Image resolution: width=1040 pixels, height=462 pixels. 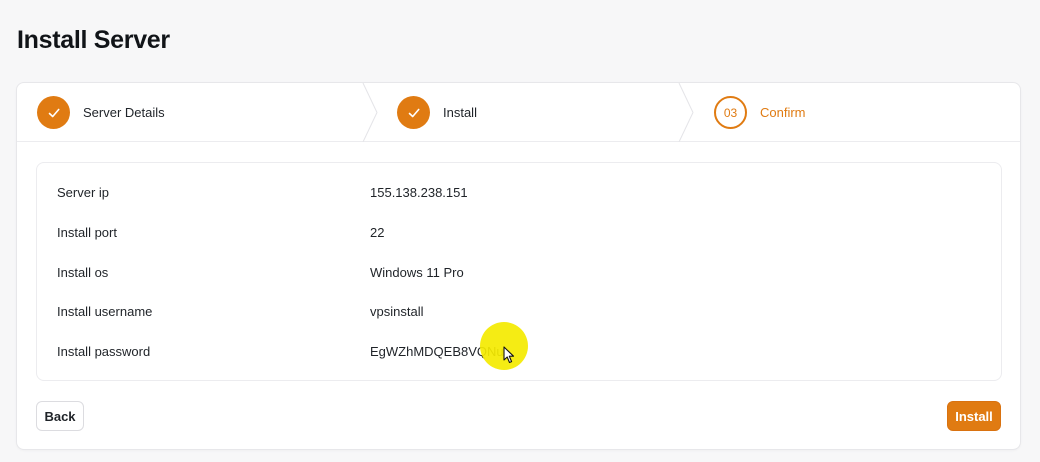 What do you see at coordinates (60, 416) in the screenshot?
I see `back-button: Back` at bounding box center [60, 416].